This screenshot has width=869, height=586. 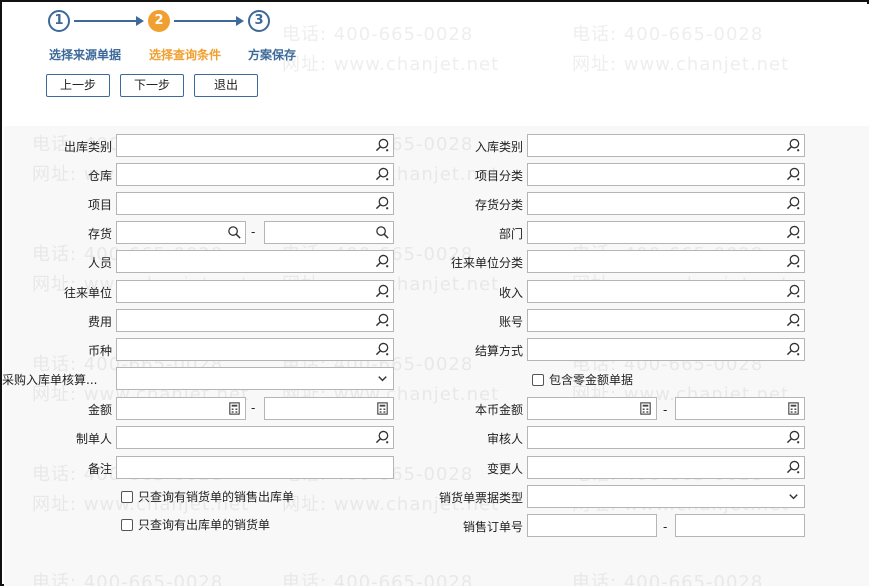 I want to click on next-step-button: 下一步, so click(x=152, y=85).